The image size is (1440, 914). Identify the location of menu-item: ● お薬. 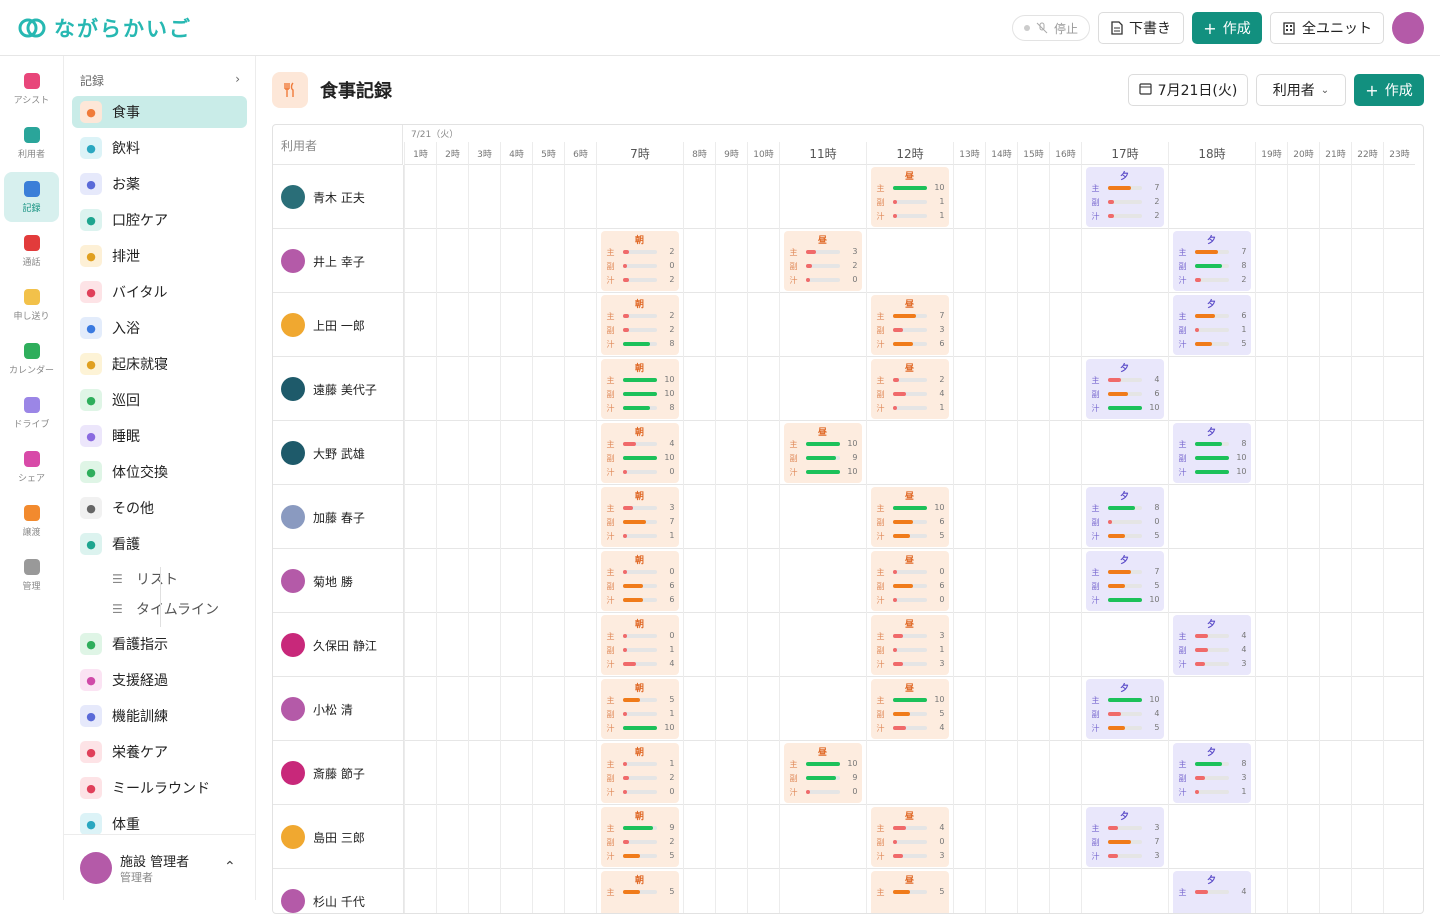
(159, 184).